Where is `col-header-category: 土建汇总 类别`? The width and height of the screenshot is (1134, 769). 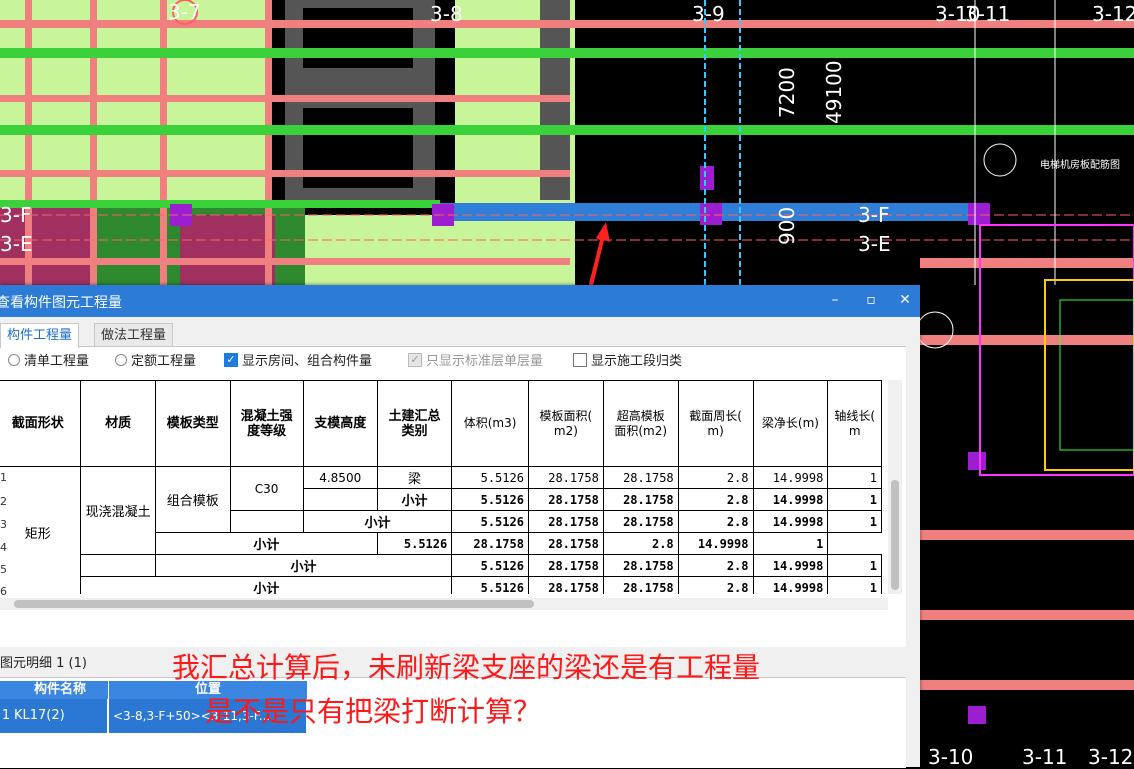
col-header-category: 土建汇总 类别 is located at coordinates (414, 423).